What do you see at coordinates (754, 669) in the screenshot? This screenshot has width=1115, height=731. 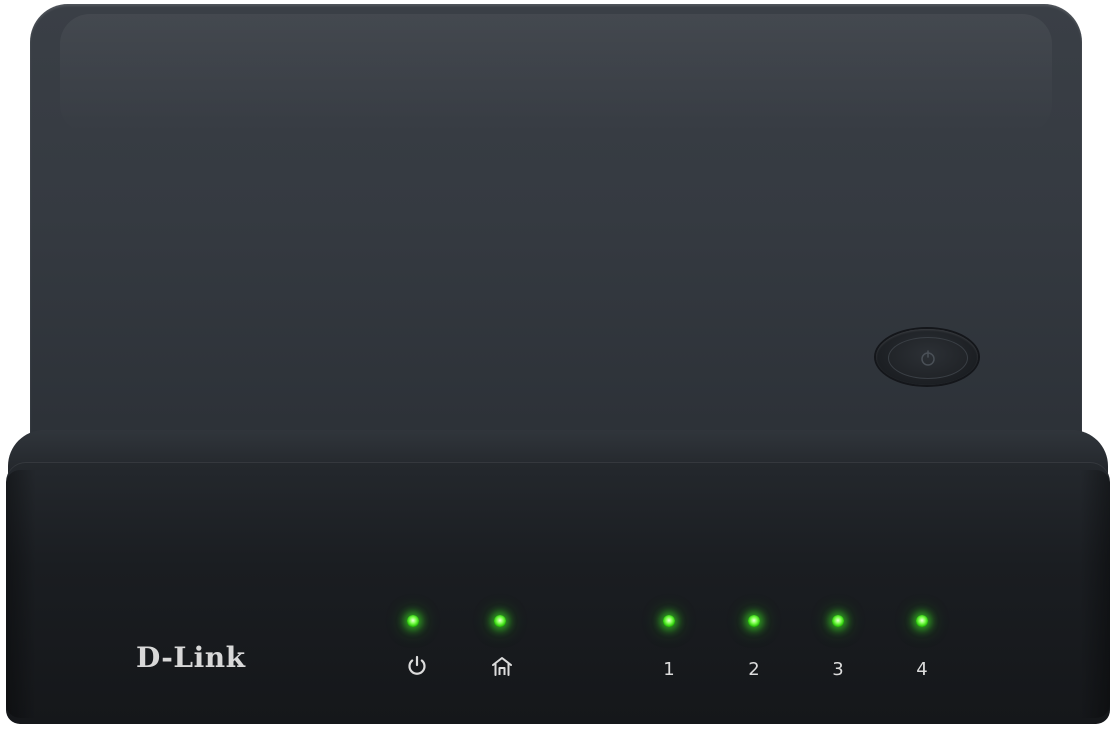 I see `port-2-label: 2` at bounding box center [754, 669].